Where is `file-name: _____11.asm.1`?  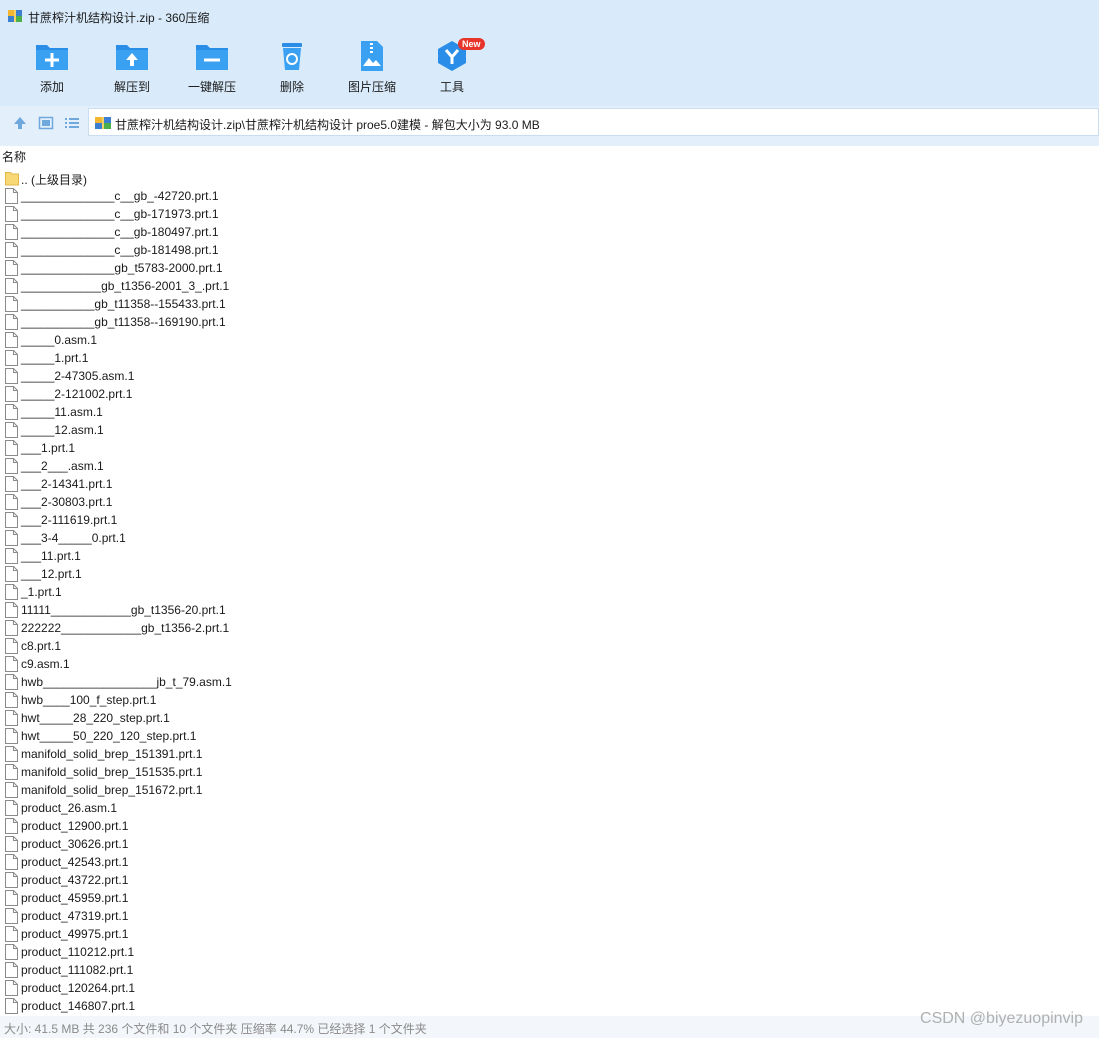 file-name: _____11.asm.1 is located at coordinates (62, 412).